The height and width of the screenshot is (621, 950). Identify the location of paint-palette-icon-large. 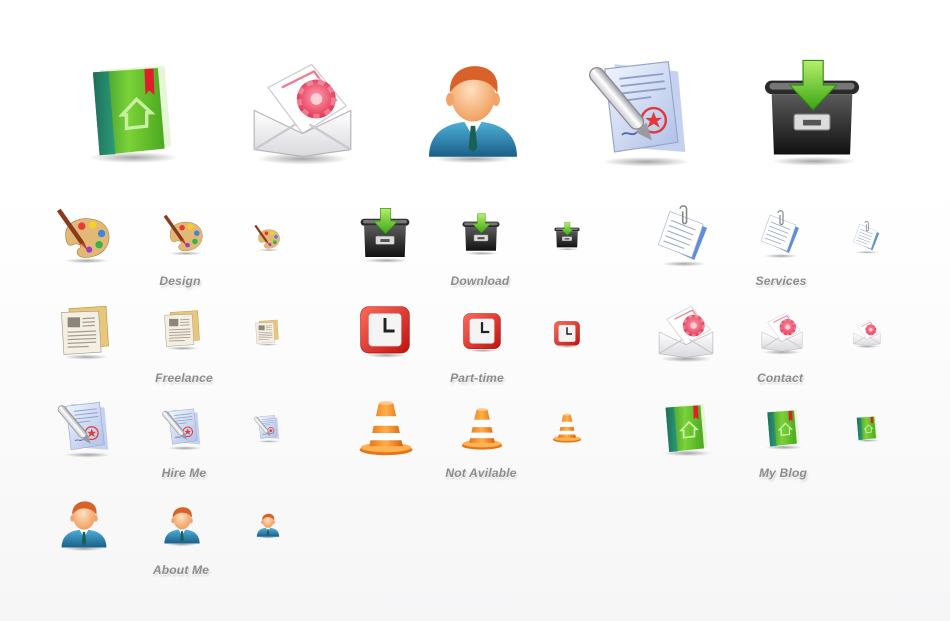
(83, 236).